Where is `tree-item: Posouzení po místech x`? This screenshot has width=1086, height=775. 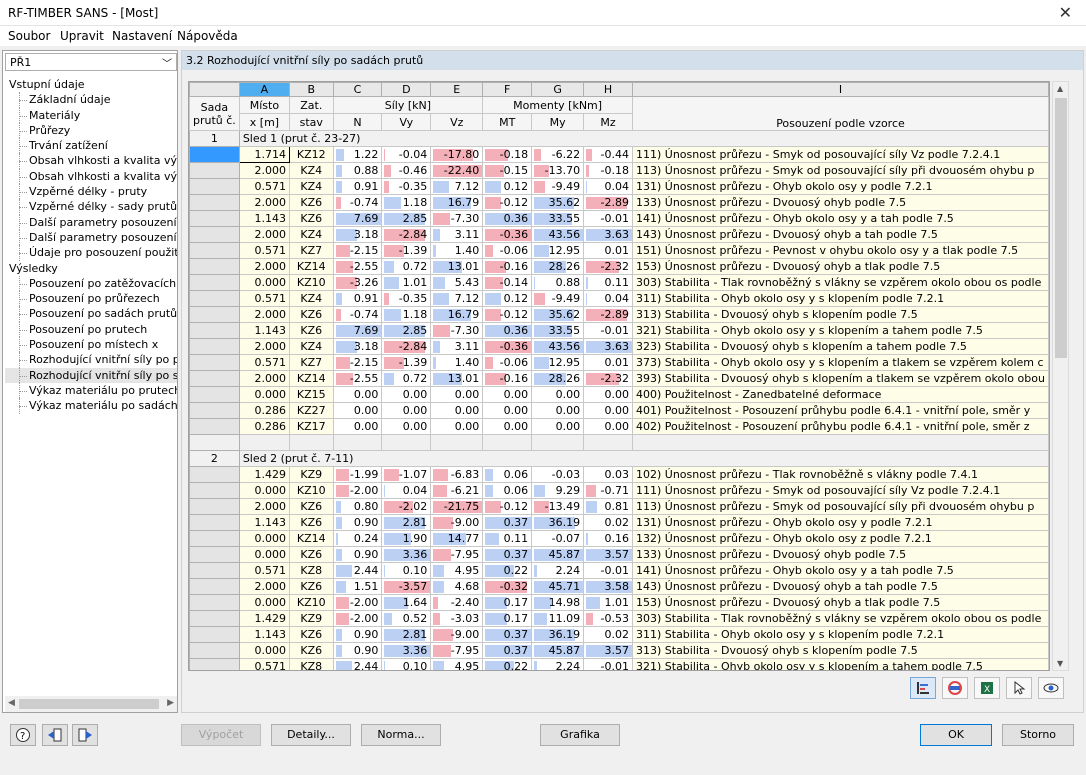
tree-item: Posouzení po místech x is located at coordinates (91, 345).